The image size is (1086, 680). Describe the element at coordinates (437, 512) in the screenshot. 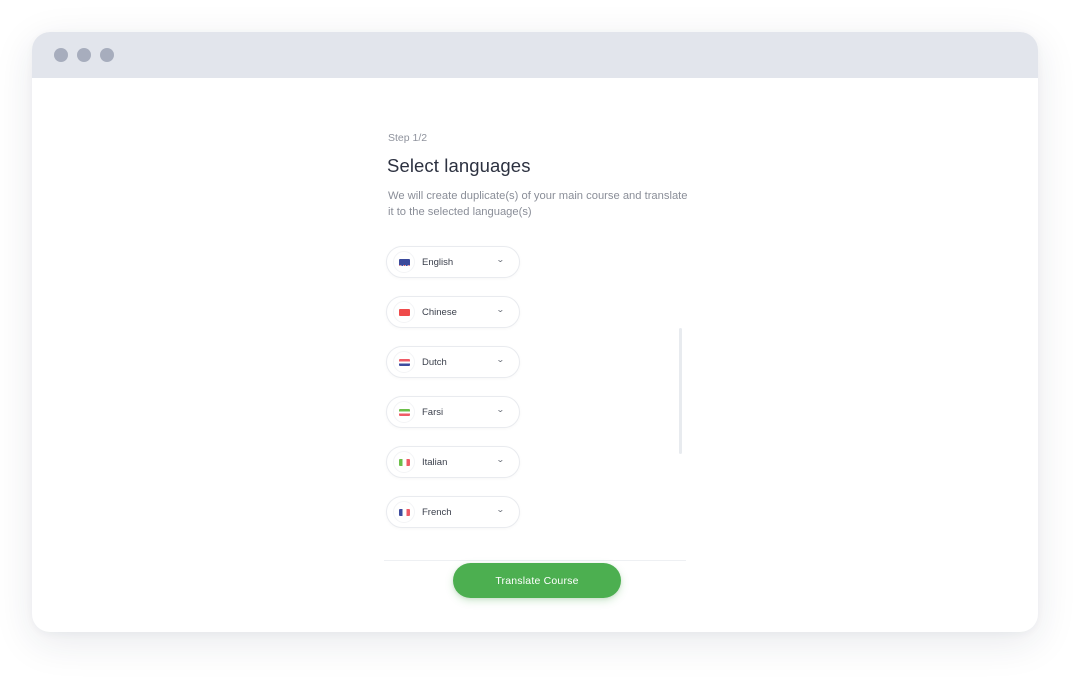

I see `language-label: French` at that location.